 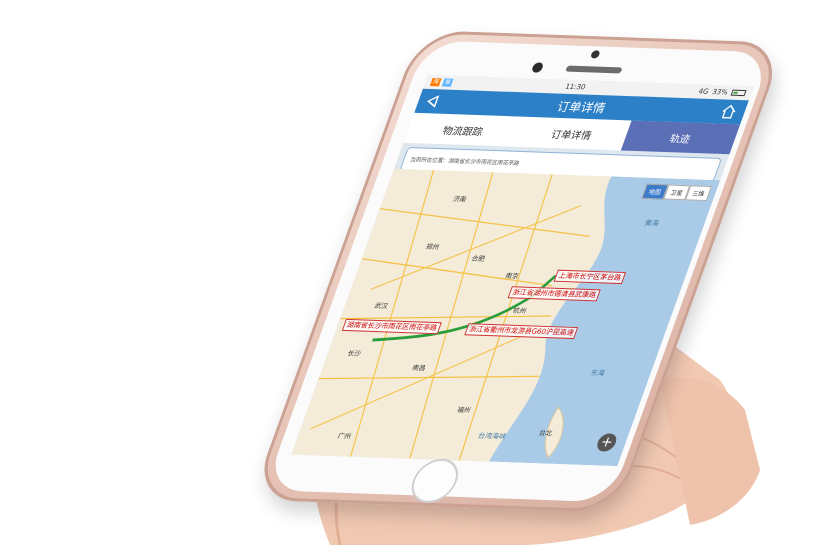 What do you see at coordinates (435, 481) in the screenshot?
I see `home-button` at bounding box center [435, 481].